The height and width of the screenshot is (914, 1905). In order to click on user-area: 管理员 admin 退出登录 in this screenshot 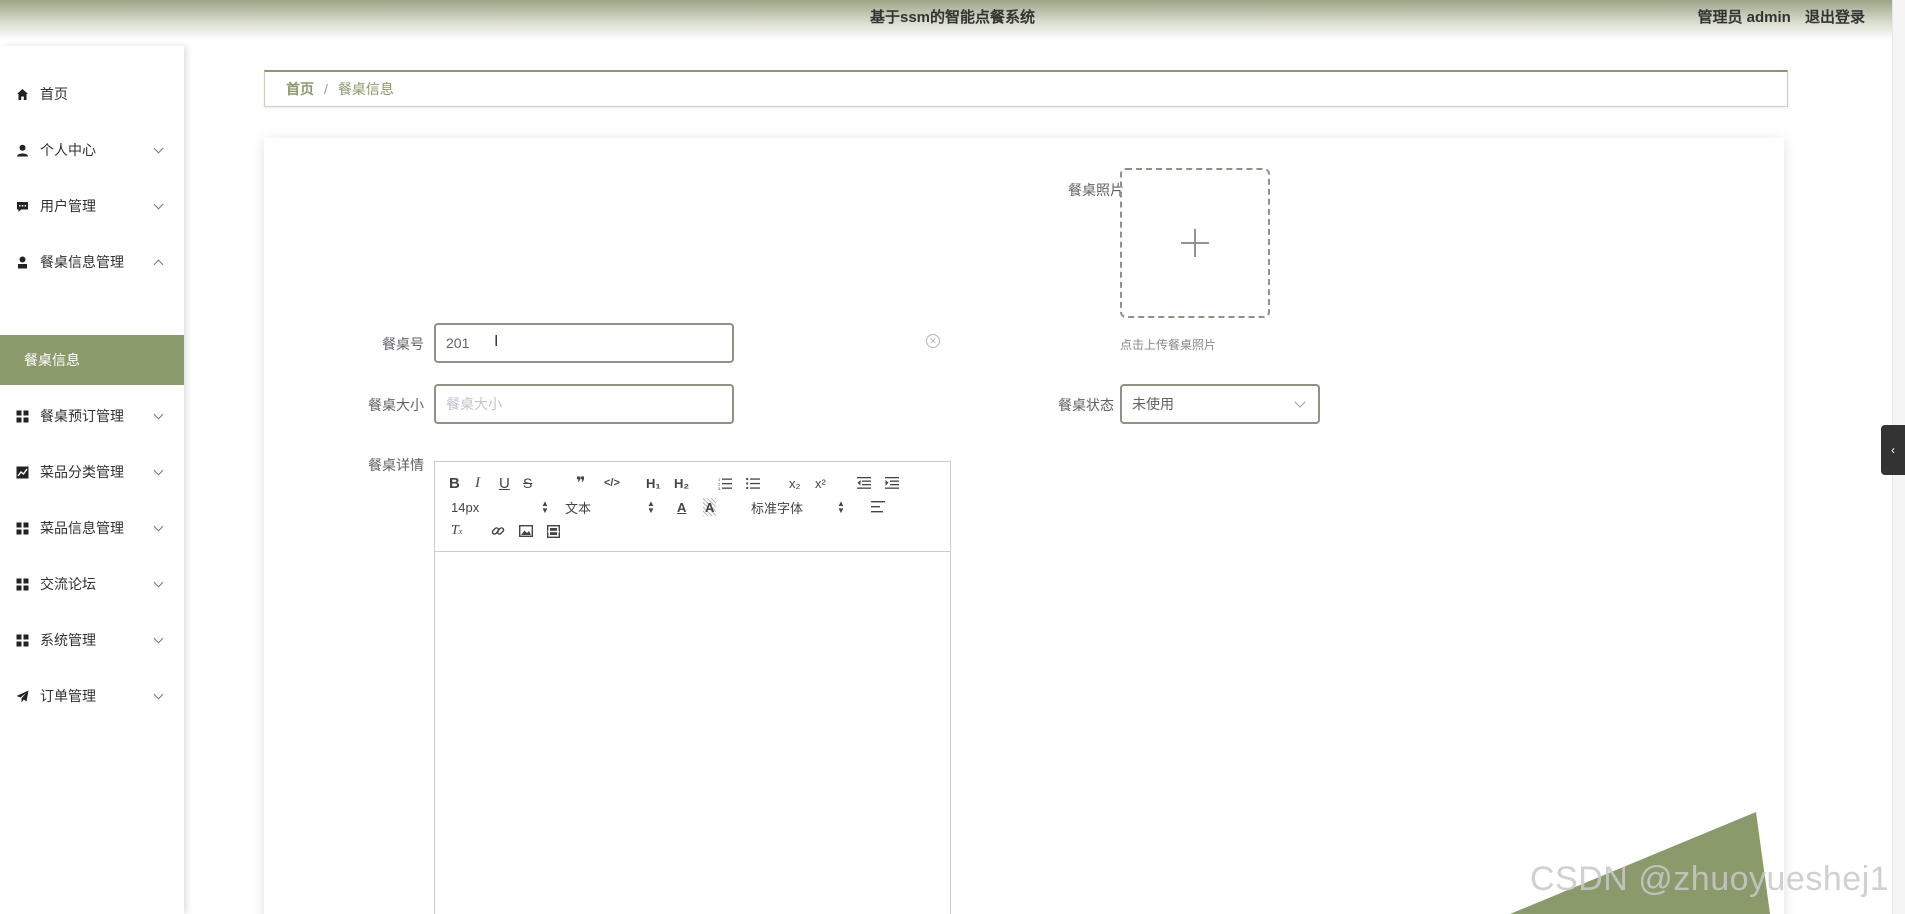, I will do `click(1778, 16)`.